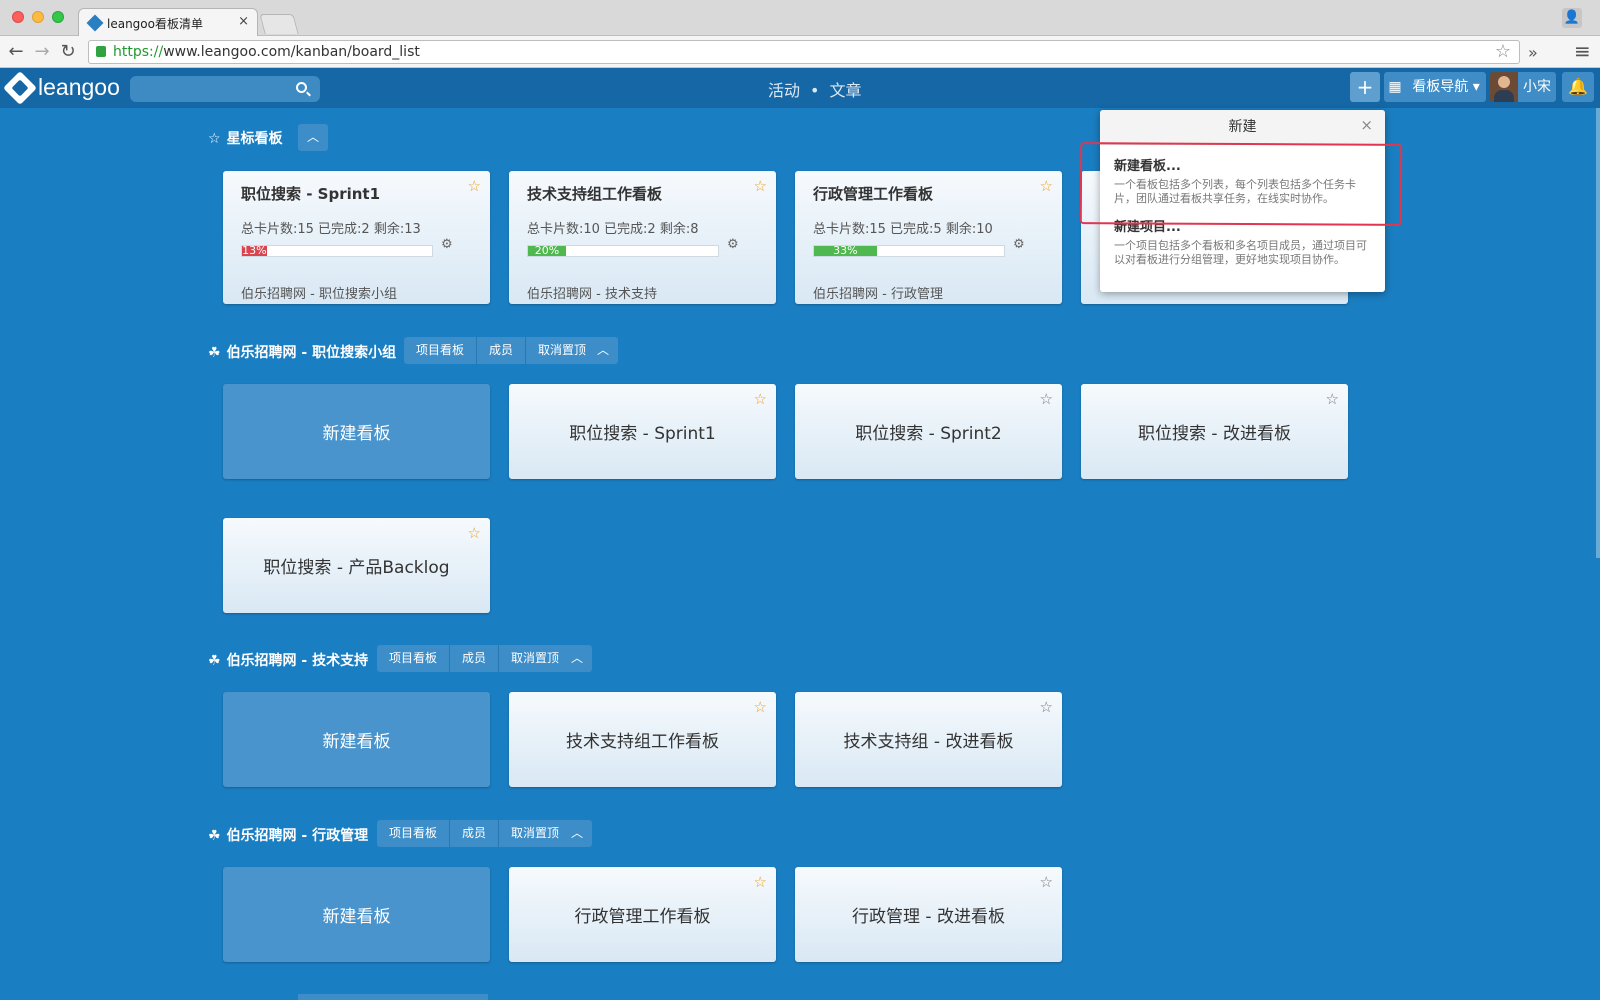  I want to click on browser-menu-icon: ≡, so click(1582, 51).